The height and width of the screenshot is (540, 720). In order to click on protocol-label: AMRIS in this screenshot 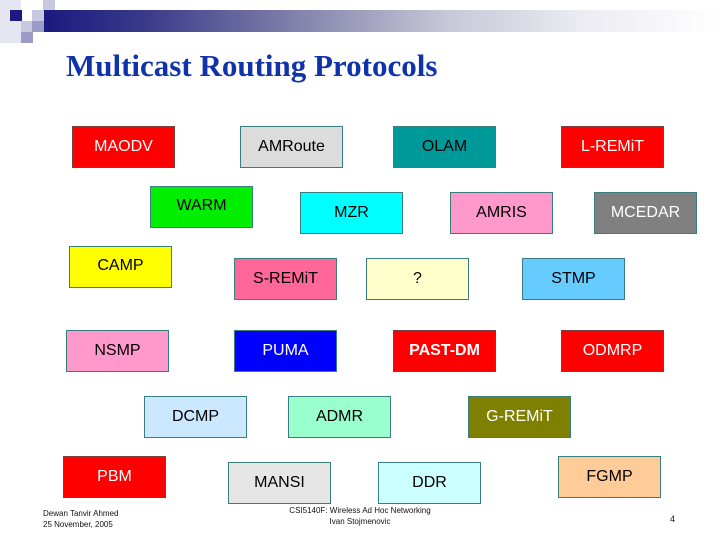, I will do `click(501, 212)`.